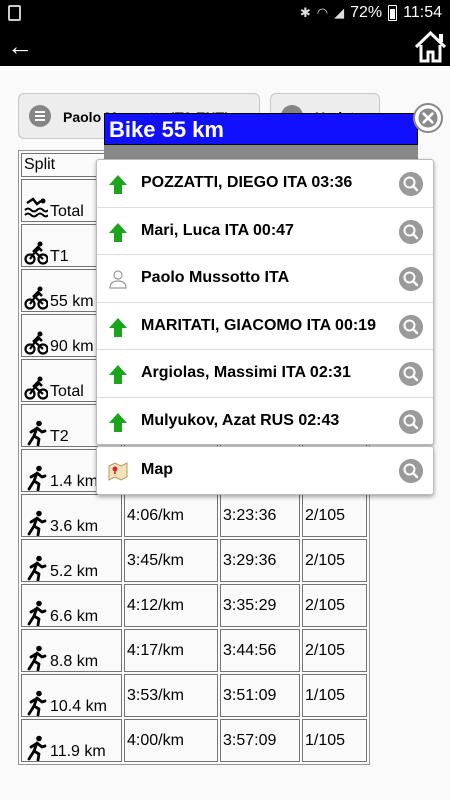 This screenshot has width=450, height=800. Describe the element at coordinates (247, 182) in the screenshot. I see `competitor-label: POZZATTI, DIEGO ITA 03:36` at that location.